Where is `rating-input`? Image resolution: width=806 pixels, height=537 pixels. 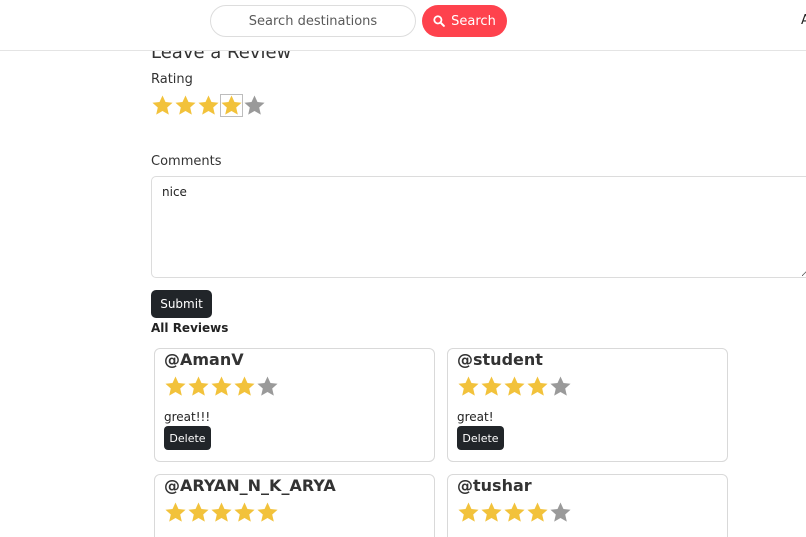
rating-input is located at coordinates (208, 105).